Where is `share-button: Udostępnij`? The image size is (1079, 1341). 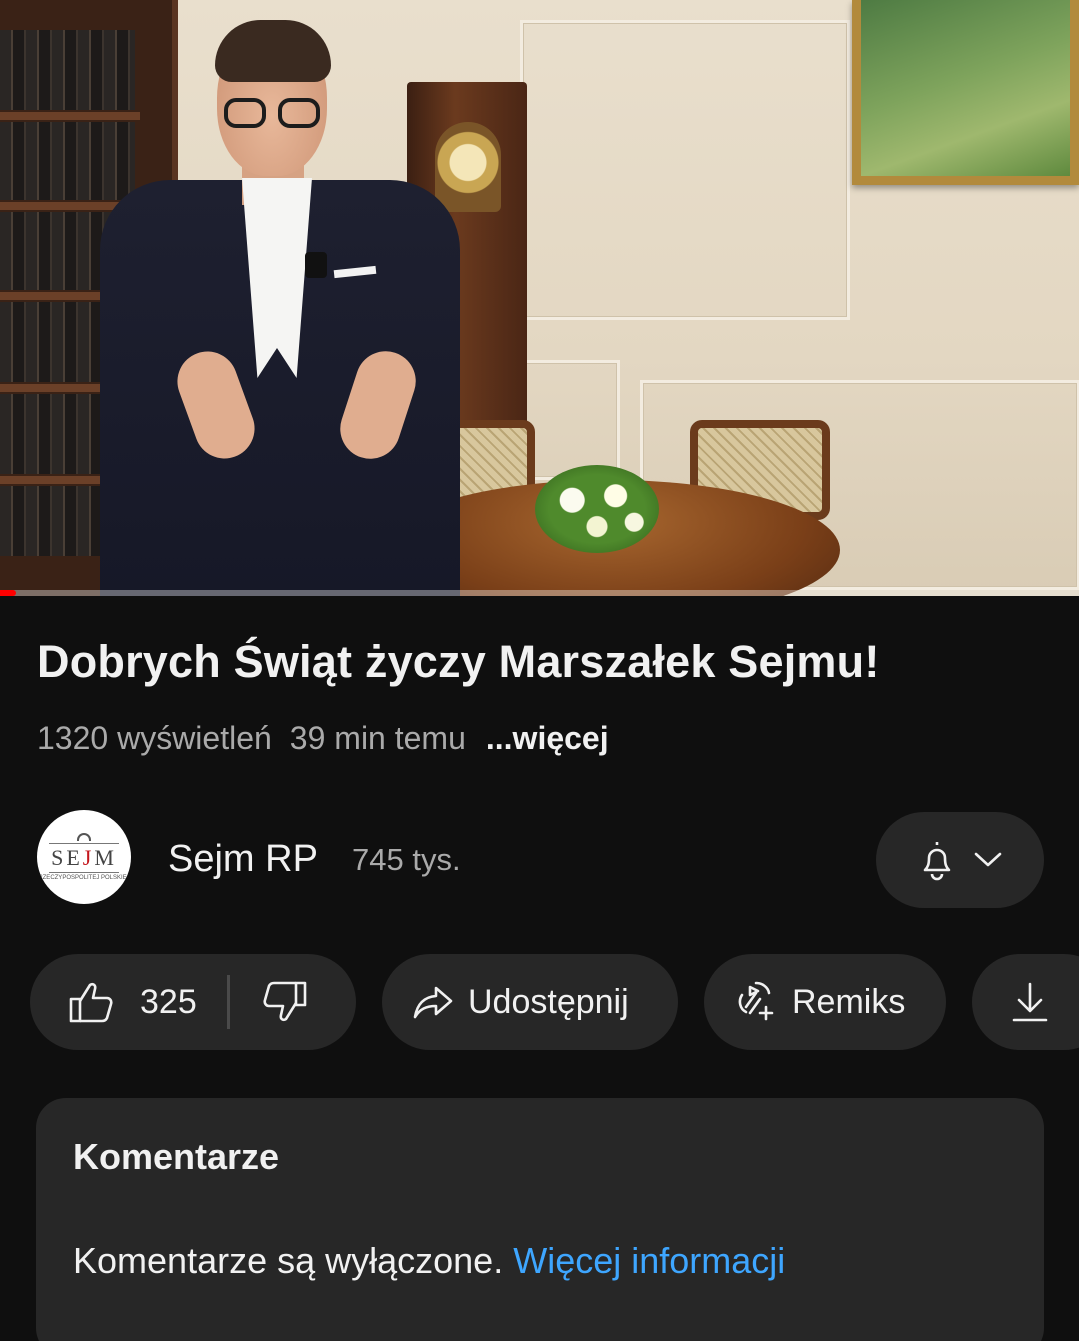
share-button: Udostępnij is located at coordinates (530, 1002).